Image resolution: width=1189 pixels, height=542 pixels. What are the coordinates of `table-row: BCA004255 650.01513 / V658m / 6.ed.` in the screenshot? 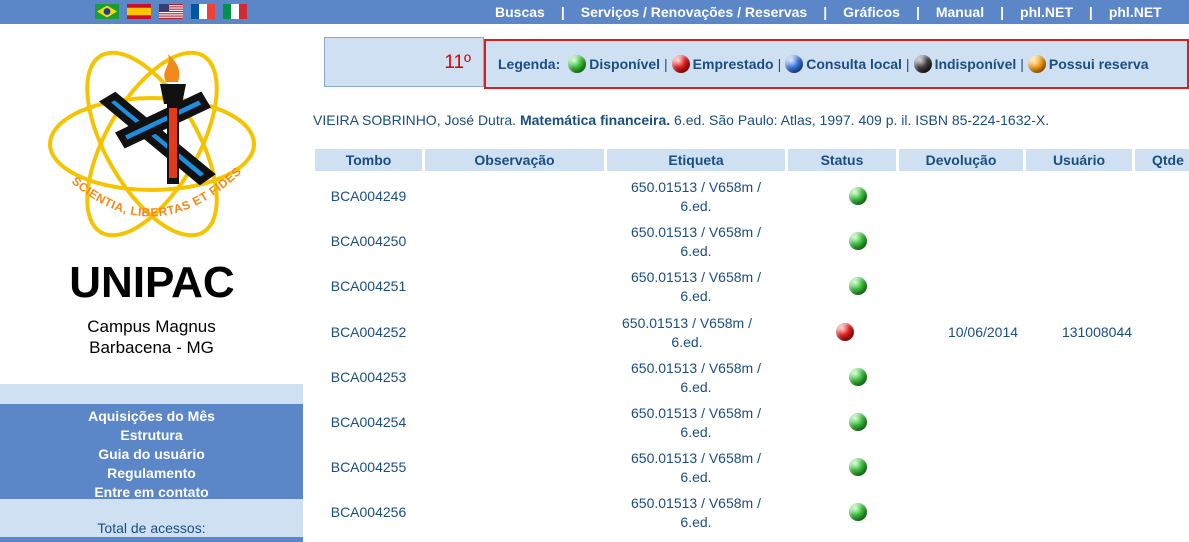 It's located at (594, 467).